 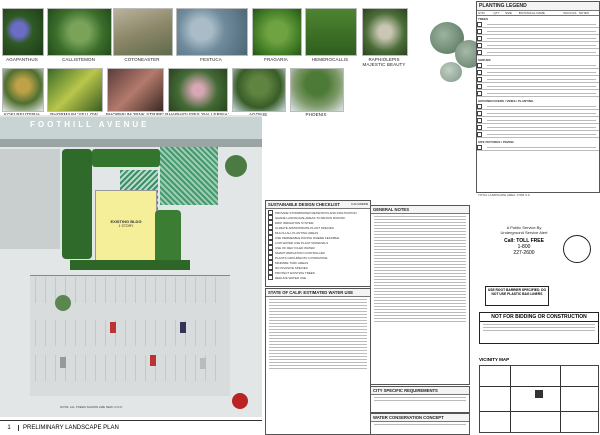 What do you see at coordinates (420, 424) in the screenshot?
I see `water-conservation: WATER CONSERVATION CONCEPT` at bounding box center [420, 424].